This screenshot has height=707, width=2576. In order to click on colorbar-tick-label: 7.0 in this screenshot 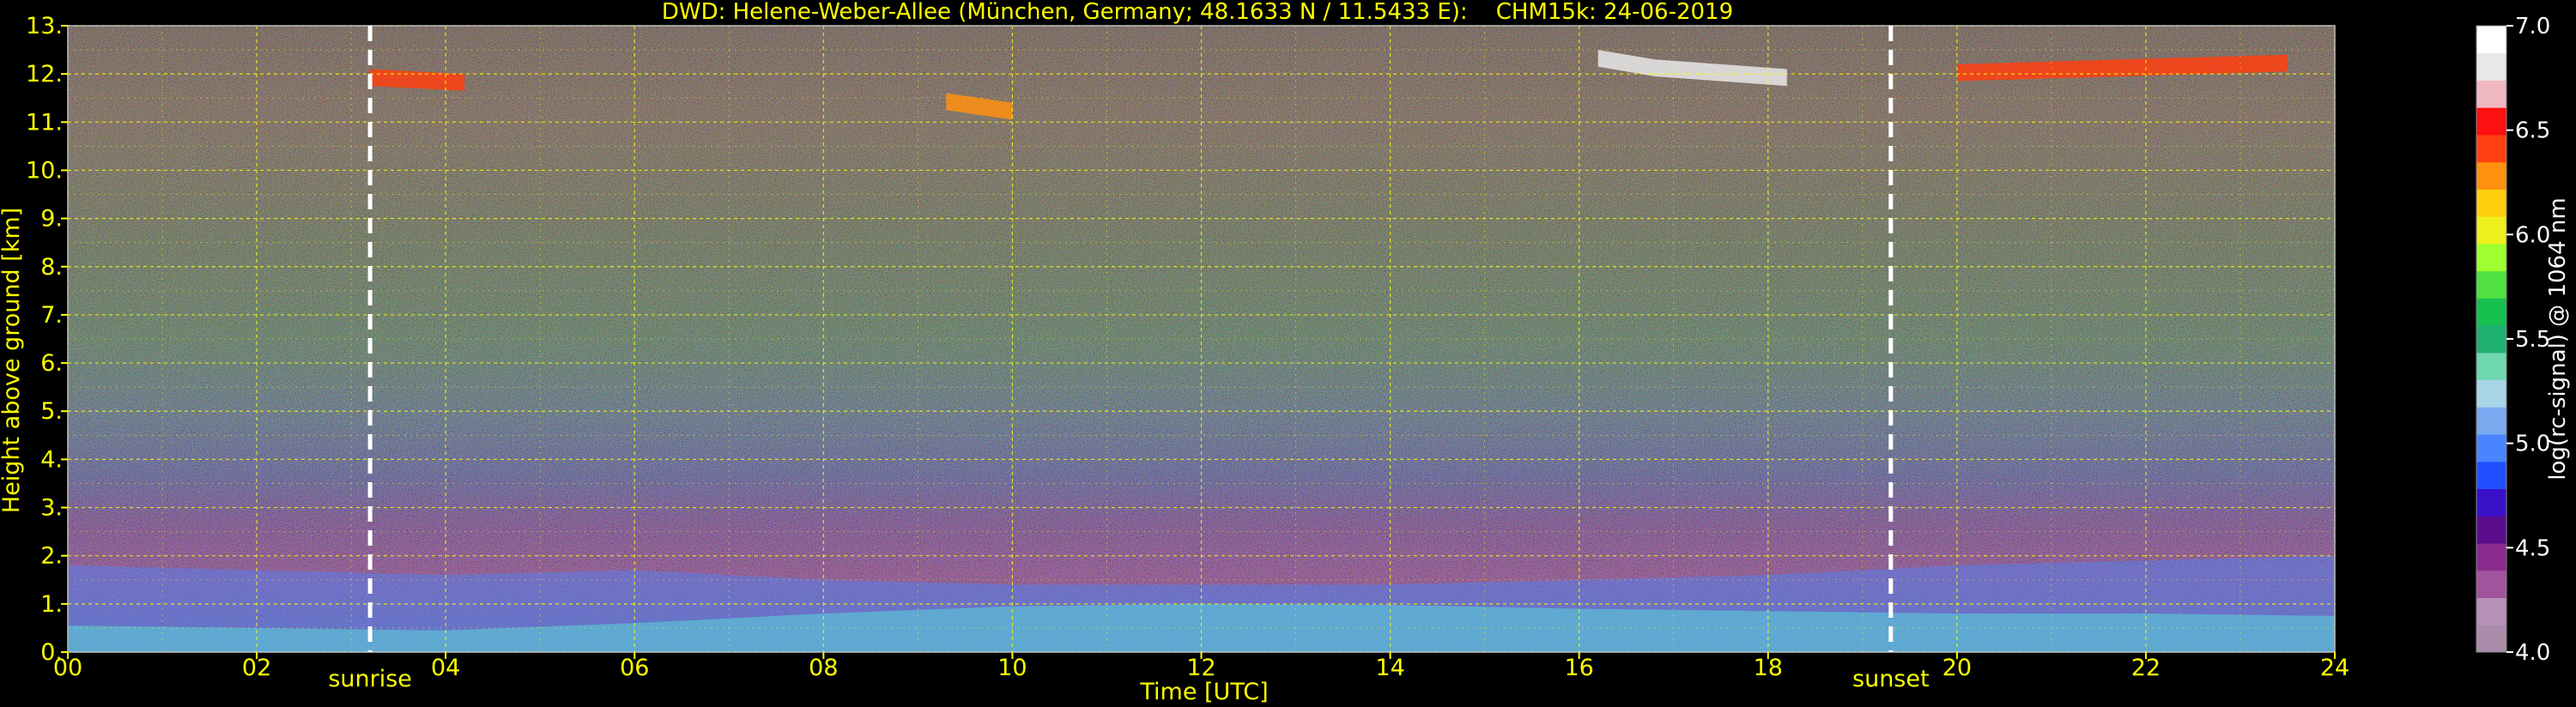, I will do `click(2532, 26)`.